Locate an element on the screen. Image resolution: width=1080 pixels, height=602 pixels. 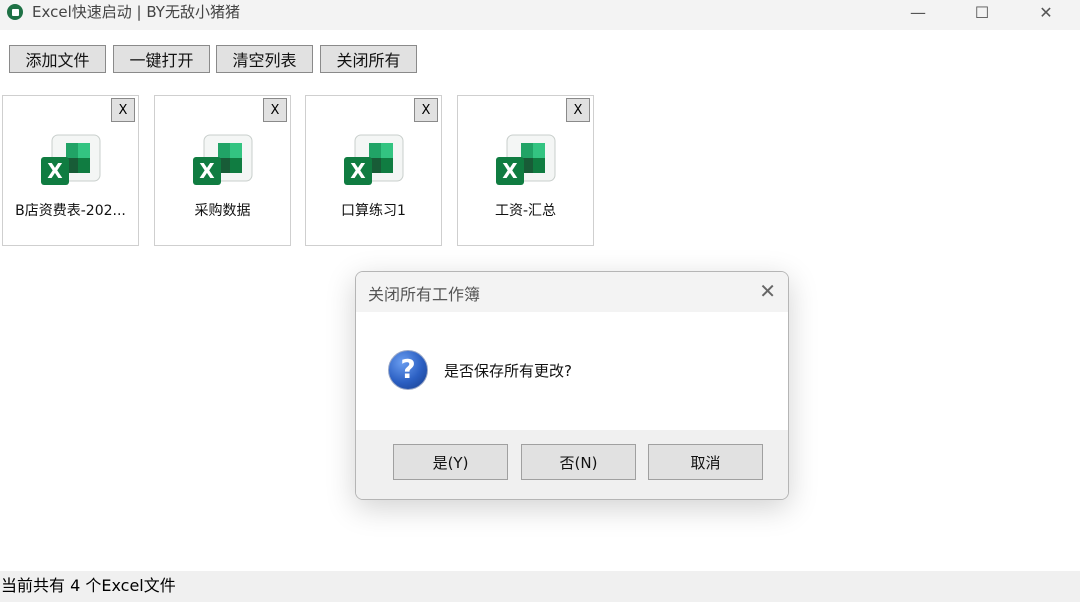
dialog-button-bar: 是(Y) 否(N) 取消 is located at coordinates (572, 464).